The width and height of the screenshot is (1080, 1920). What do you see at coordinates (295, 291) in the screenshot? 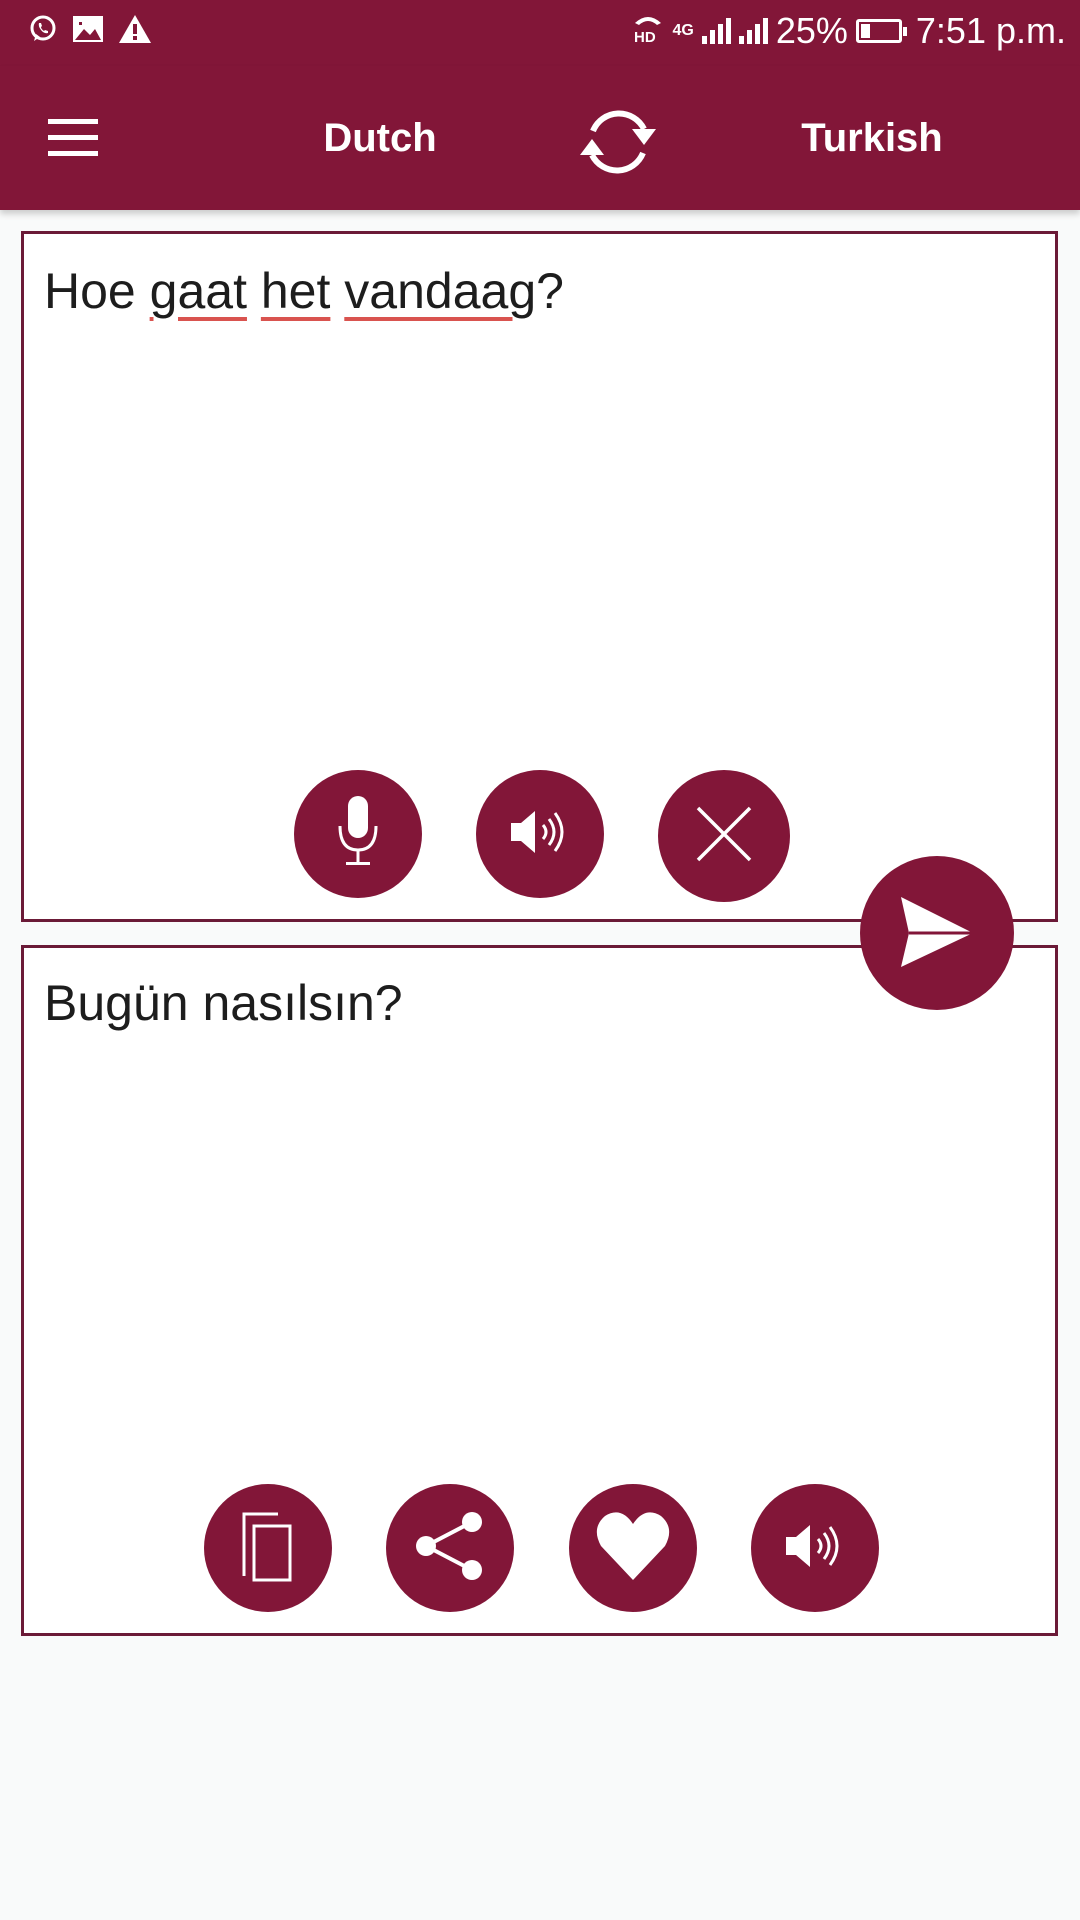
I see `misspelled-word: het` at bounding box center [295, 291].